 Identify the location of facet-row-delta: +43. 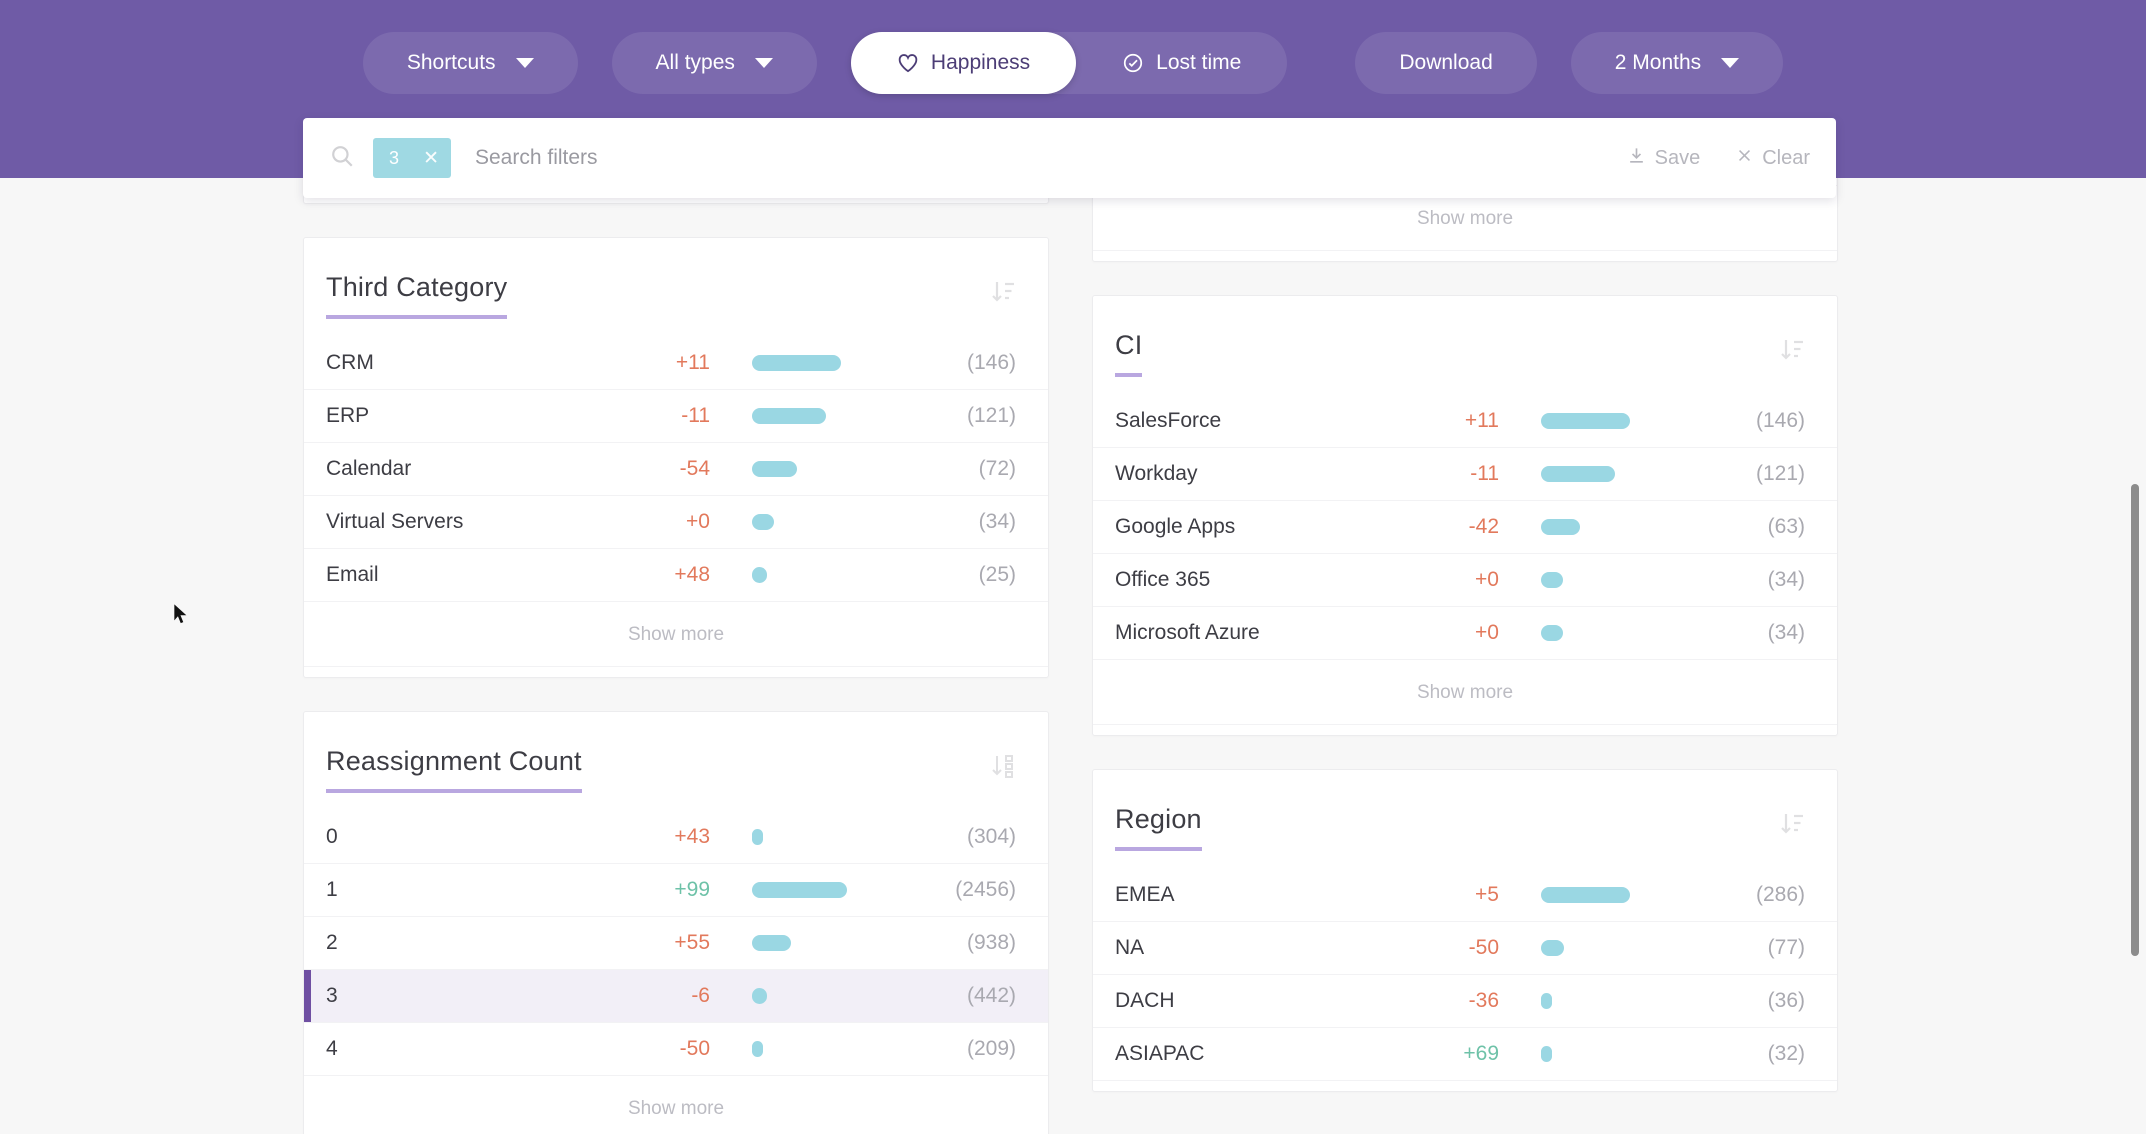
(692, 836).